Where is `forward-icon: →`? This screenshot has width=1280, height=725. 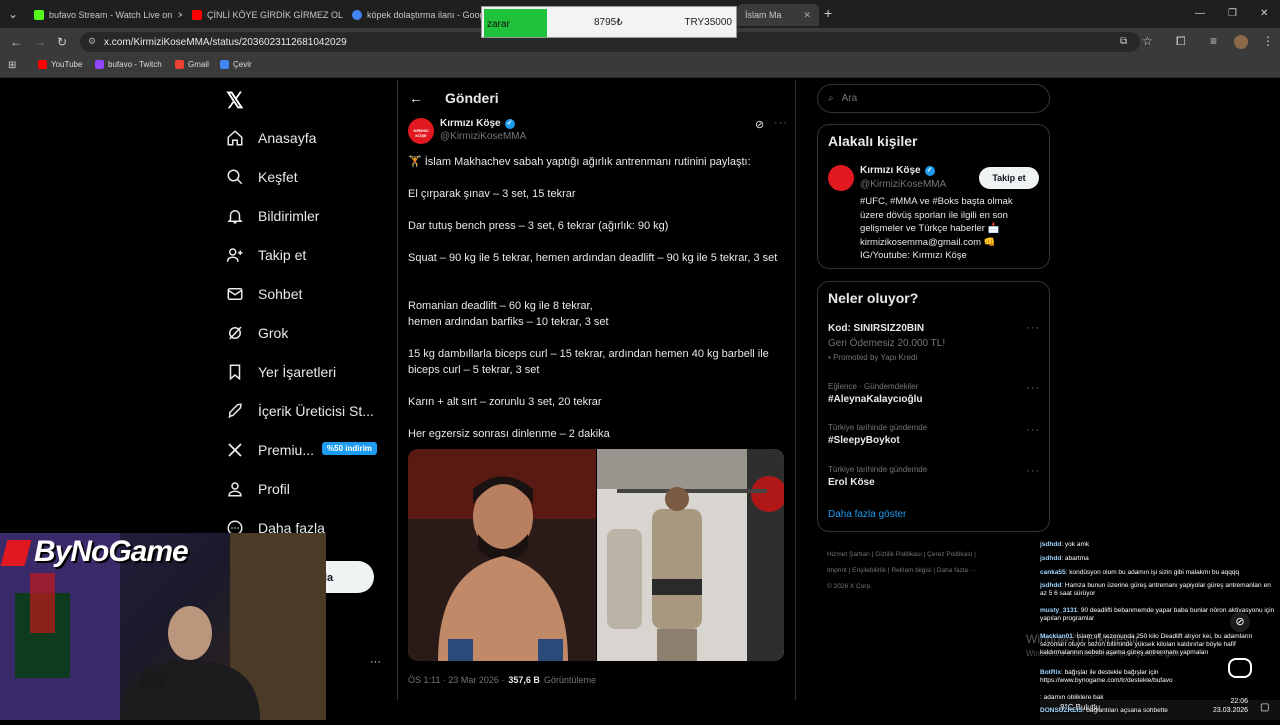 forward-icon: → is located at coordinates (40, 42).